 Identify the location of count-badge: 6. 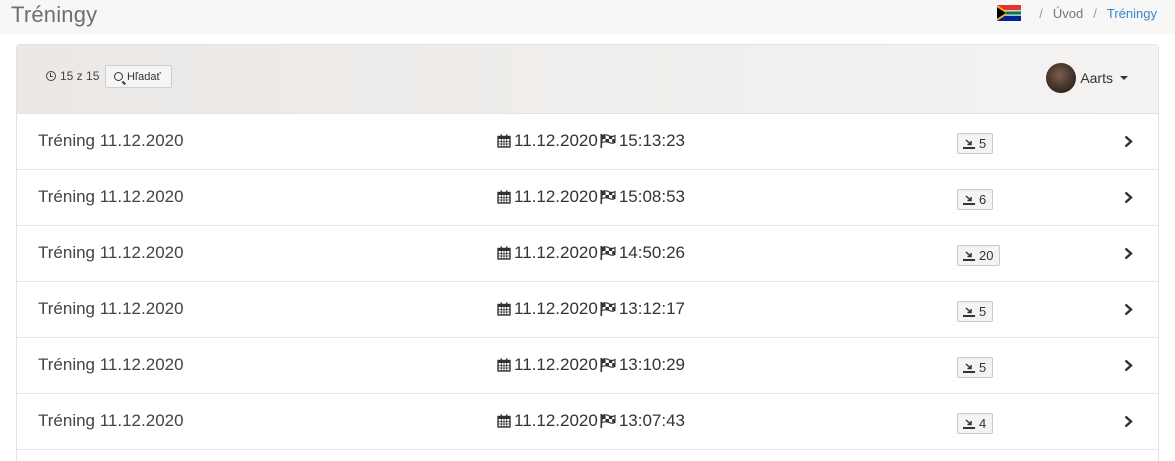
(975, 199).